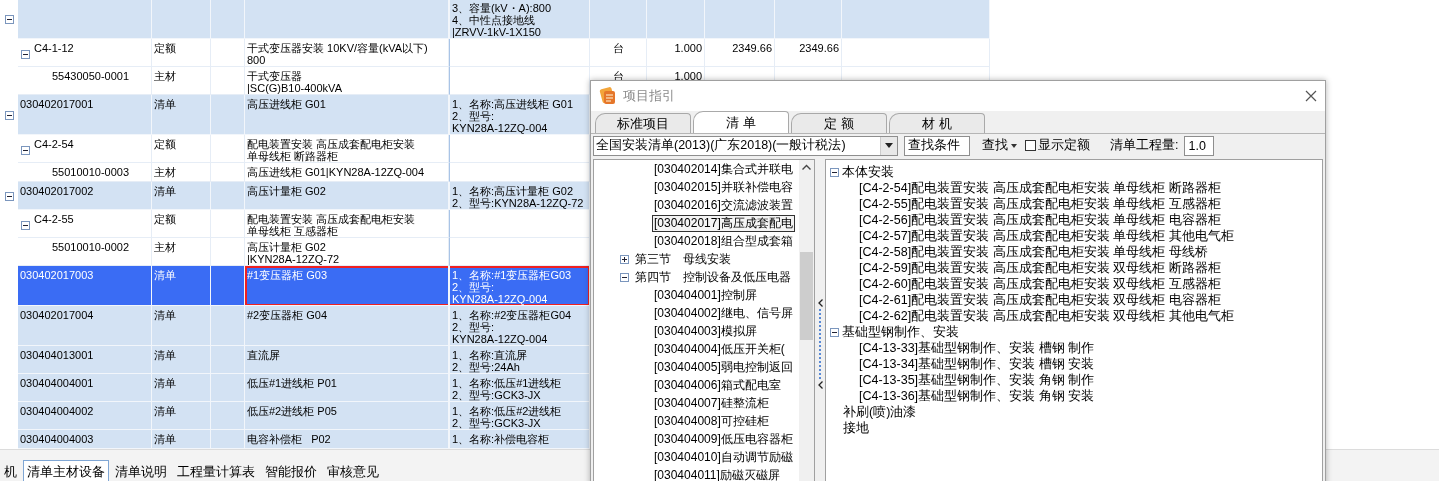 This screenshot has height=481, width=1439. Describe the element at coordinates (57, 439) in the screenshot. I see `table-cell: 030404004003` at that location.